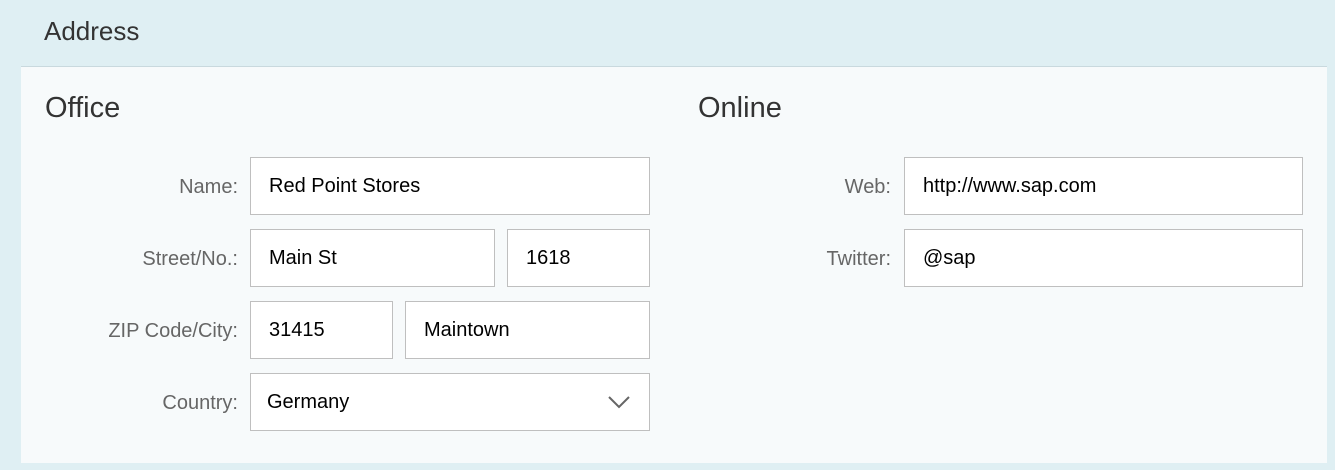 Image resolution: width=1335 pixels, height=470 pixels. What do you see at coordinates (1103, 258) in the screenshot?
I see `twitter-input: @sap` at bounding box center [1103, 258].